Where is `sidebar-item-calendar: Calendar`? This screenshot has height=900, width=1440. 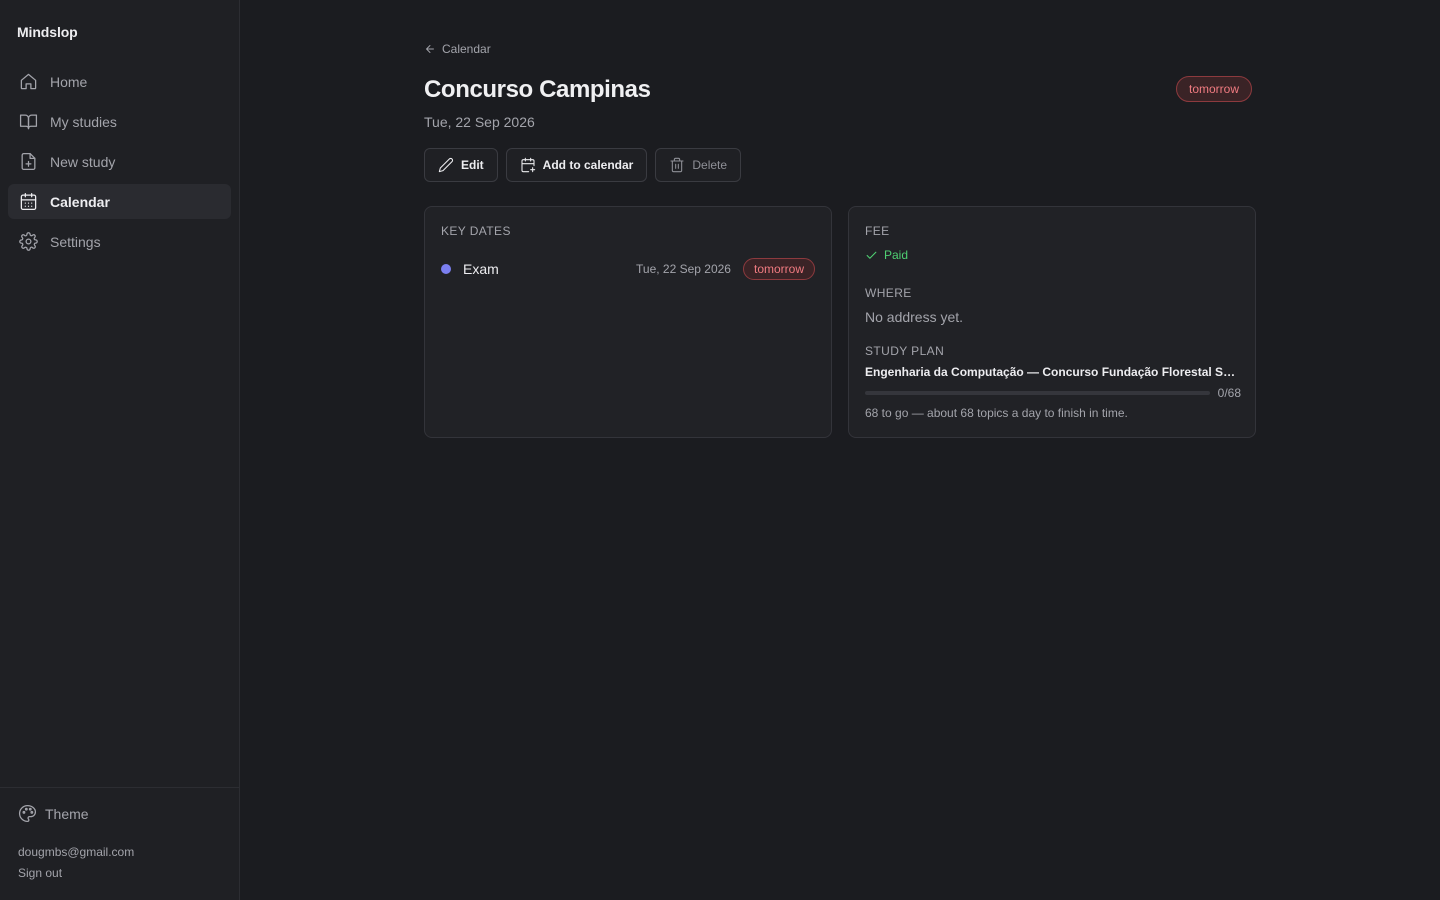 sidebar-item-calendar: Calendar is located at coordinates (119, 201).